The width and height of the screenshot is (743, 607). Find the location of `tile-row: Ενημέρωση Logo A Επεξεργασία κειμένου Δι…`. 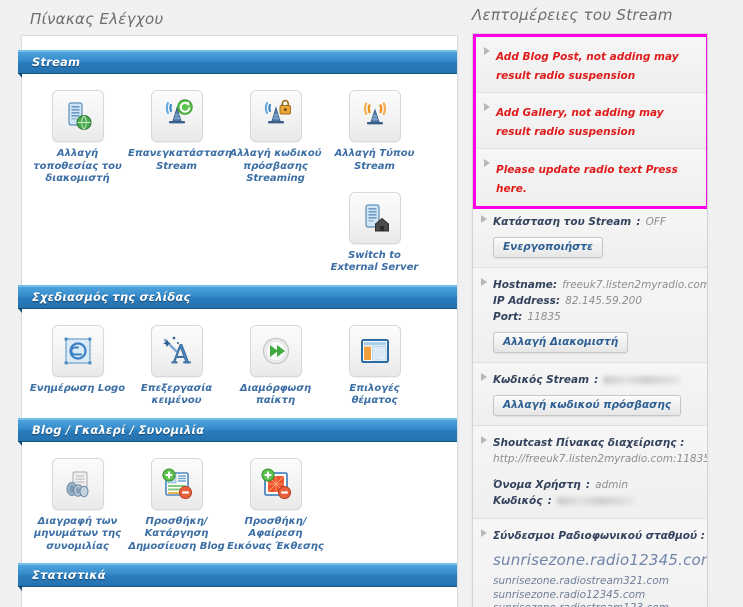

tile-row: Ενημέρωση Logo A Επεξεργασία κειμένου Δι… is located at coordinates (239, 364).